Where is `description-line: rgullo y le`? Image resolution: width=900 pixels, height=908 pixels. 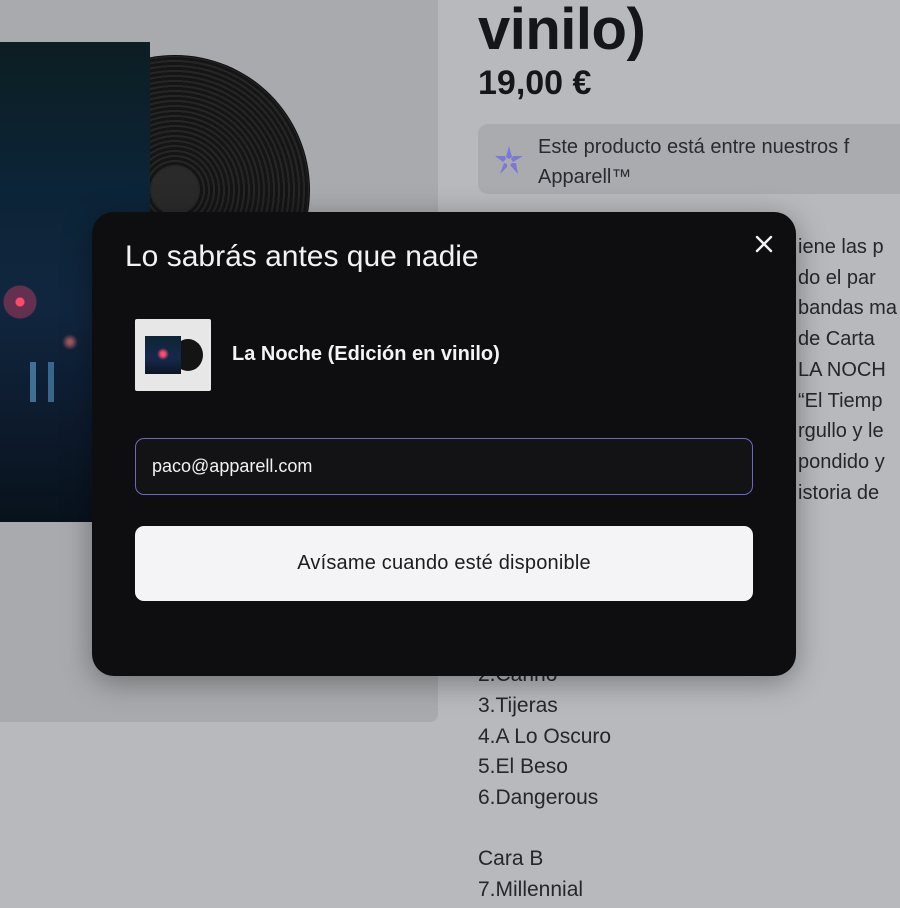 description-line: rgullo y le is located at coordinates (841, 431).